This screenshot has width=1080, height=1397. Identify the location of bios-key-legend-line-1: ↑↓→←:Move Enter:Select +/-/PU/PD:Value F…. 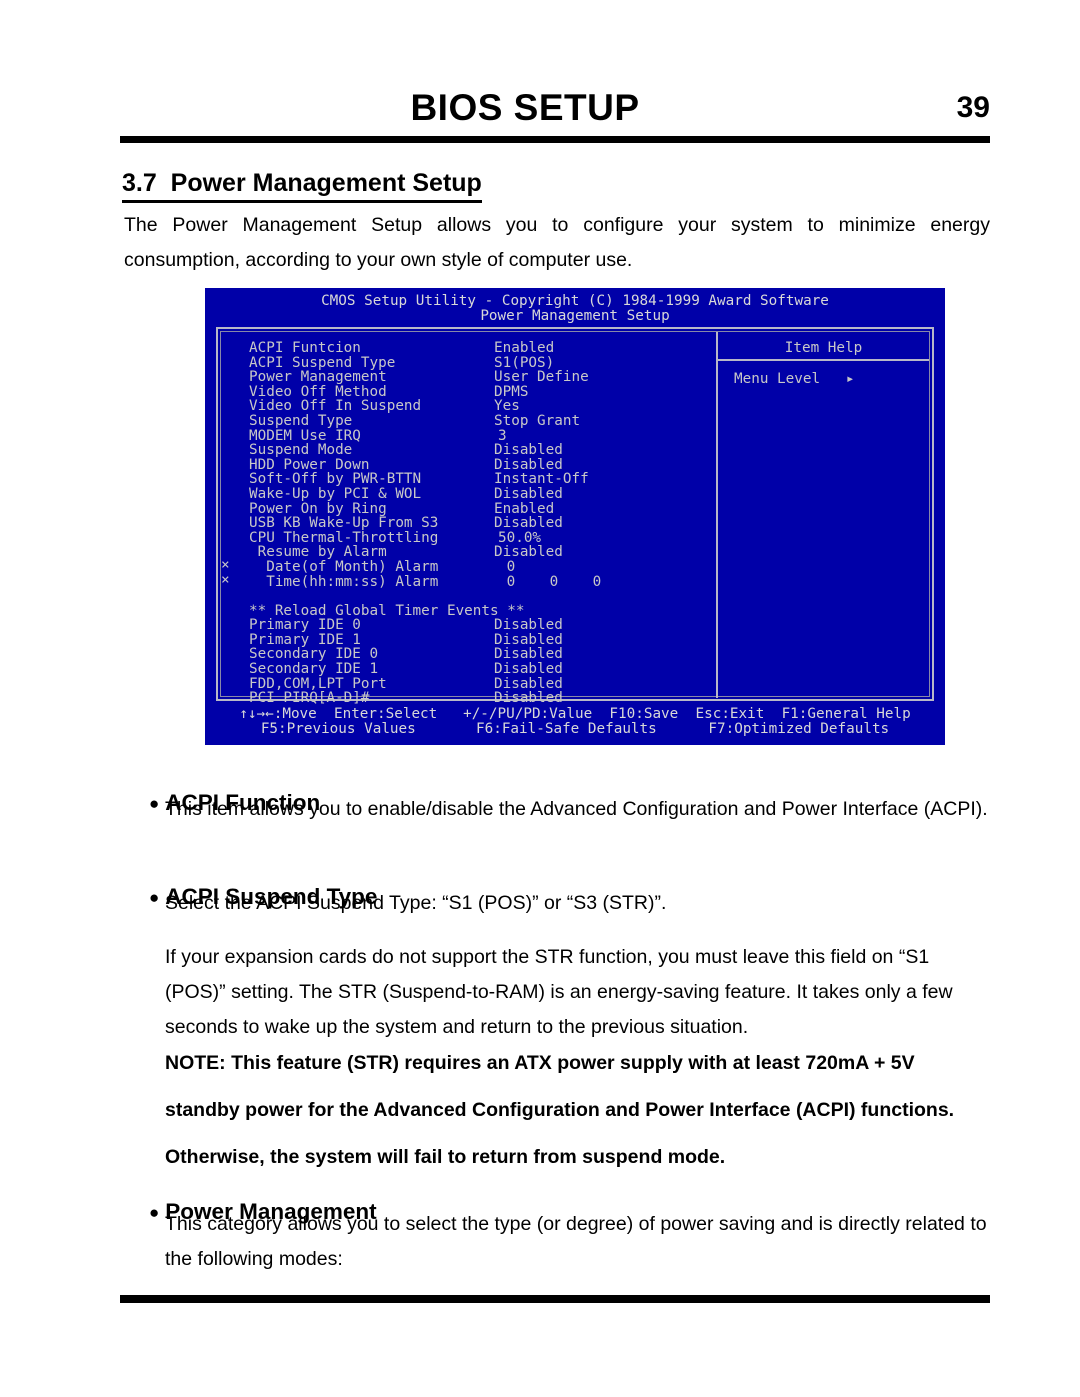
(575, 714).